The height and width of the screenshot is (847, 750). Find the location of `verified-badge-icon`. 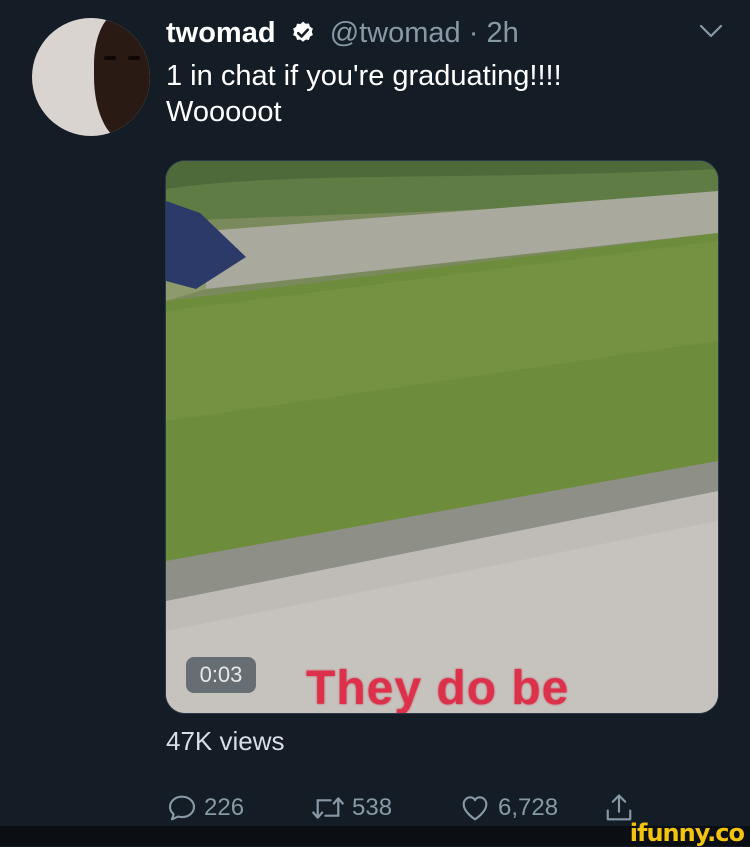

verified-badge-icon is located at coordinates (303, 37).